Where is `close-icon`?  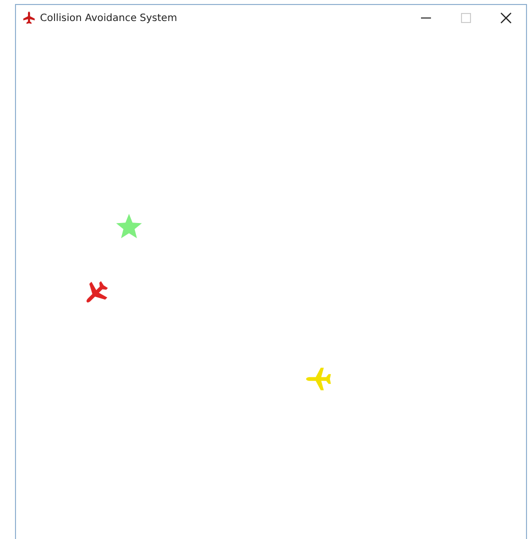
close-icon is located at coordinates (506, 18).